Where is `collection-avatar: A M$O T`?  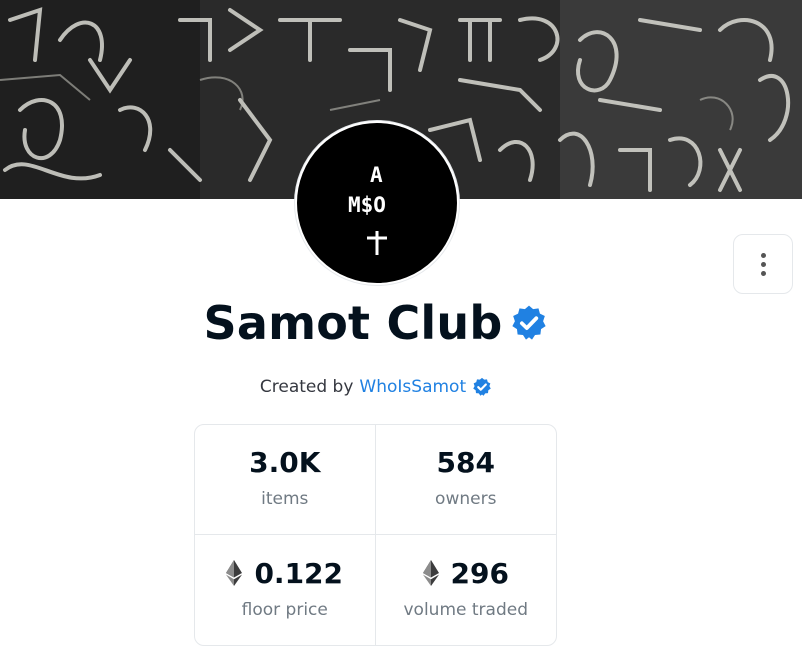 collection-avatar: A M$O T is located at coordinates (377, 203).